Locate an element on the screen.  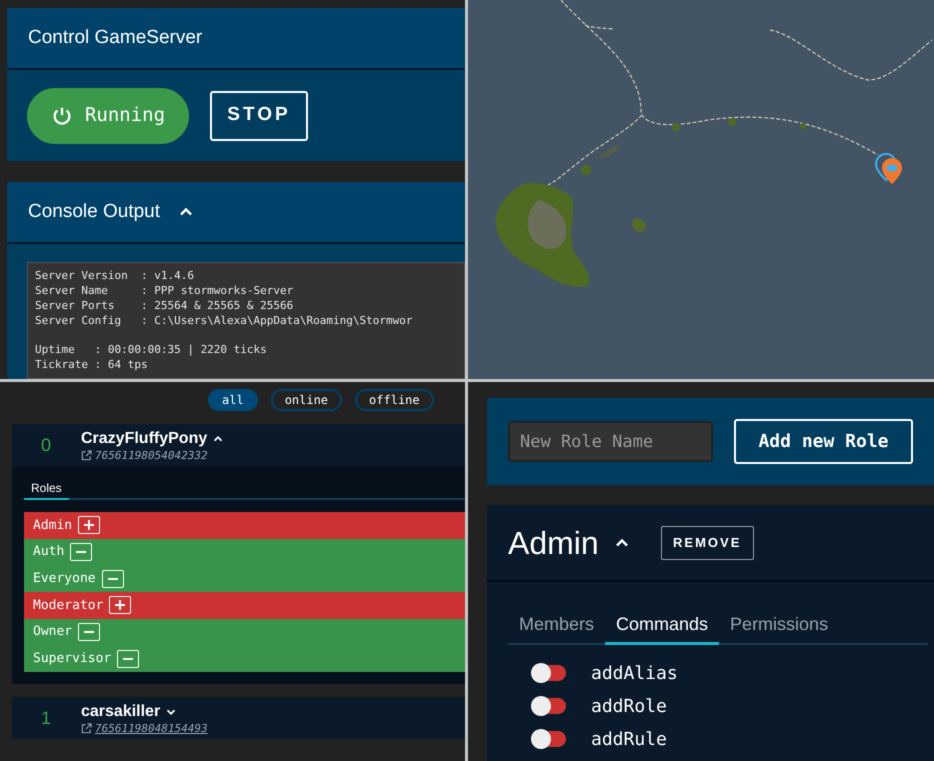
role-name: Supervisor is located at coordinates (72, 659).